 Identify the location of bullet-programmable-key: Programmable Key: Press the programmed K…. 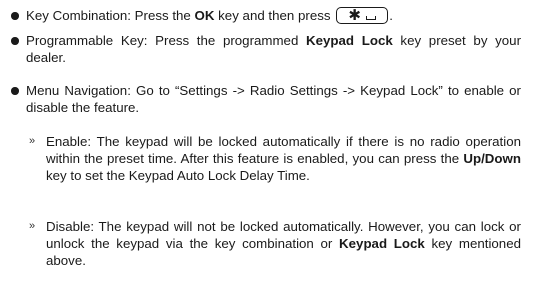
(266, 49).